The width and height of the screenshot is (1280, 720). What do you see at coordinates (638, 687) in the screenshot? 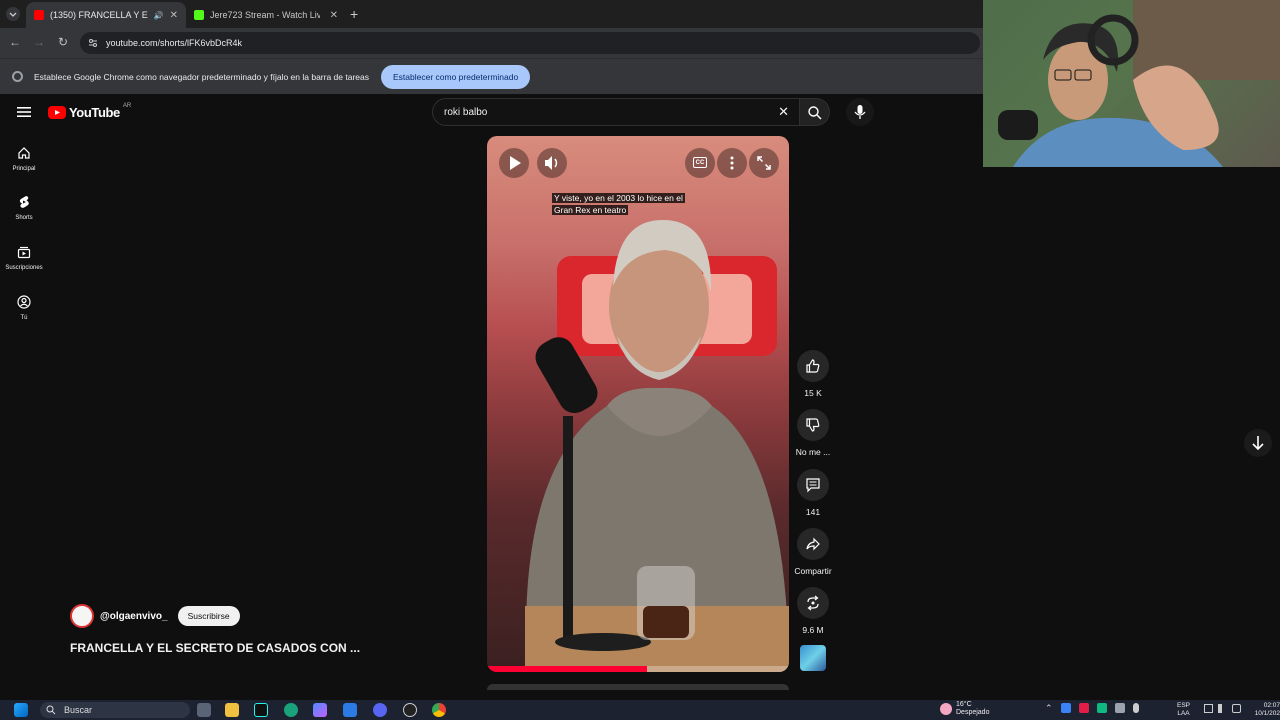
I see `next-short-preview` at bounding box center [638, 687].